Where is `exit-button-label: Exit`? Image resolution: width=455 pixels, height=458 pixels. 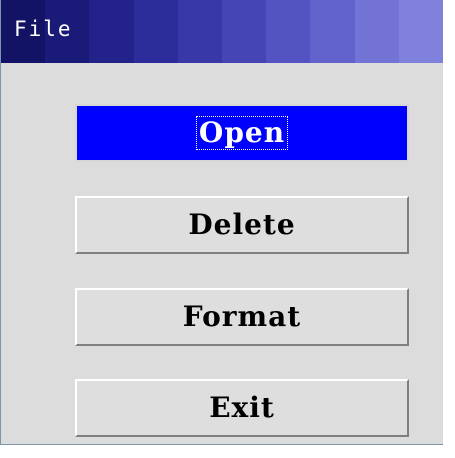
exit-button-label: Exit is located at coordinates (242, 407).